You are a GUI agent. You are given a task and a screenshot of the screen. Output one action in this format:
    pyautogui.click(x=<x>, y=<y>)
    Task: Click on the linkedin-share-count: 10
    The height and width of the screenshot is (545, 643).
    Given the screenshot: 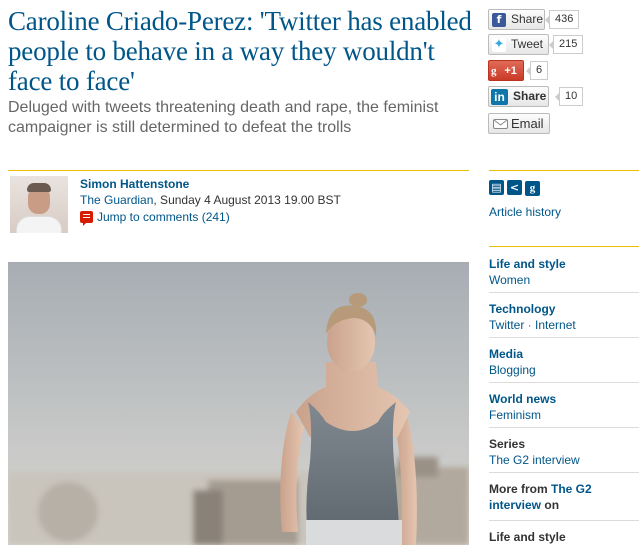 What is the action you would take?
    pyautogui.click(x=569, y=96)
    